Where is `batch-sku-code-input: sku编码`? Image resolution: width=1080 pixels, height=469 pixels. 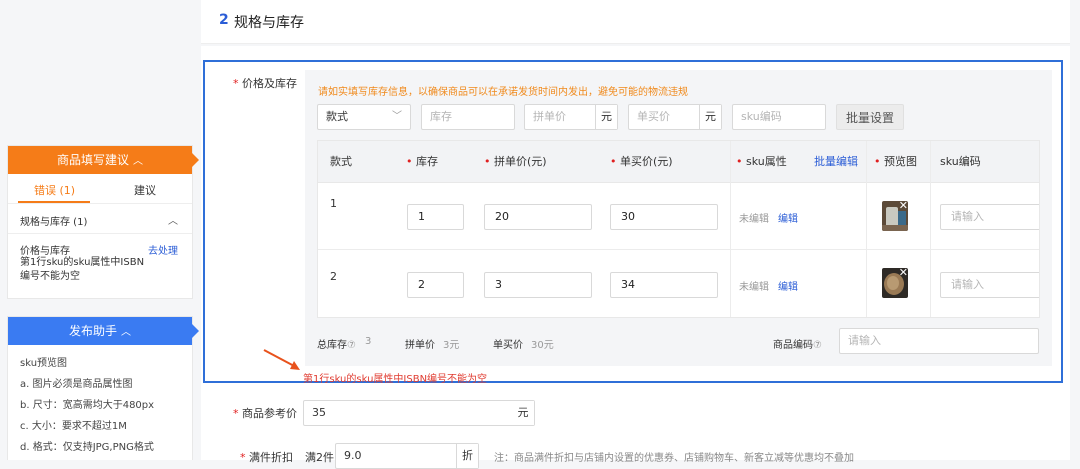 batch-sku-code-input: sku编码 is located at coordinates (779, 117).